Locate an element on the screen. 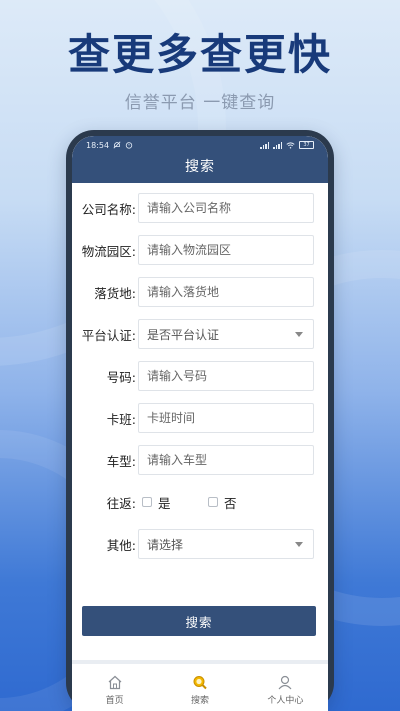  other-select: 请选择 is located at coordinates (226, 544).